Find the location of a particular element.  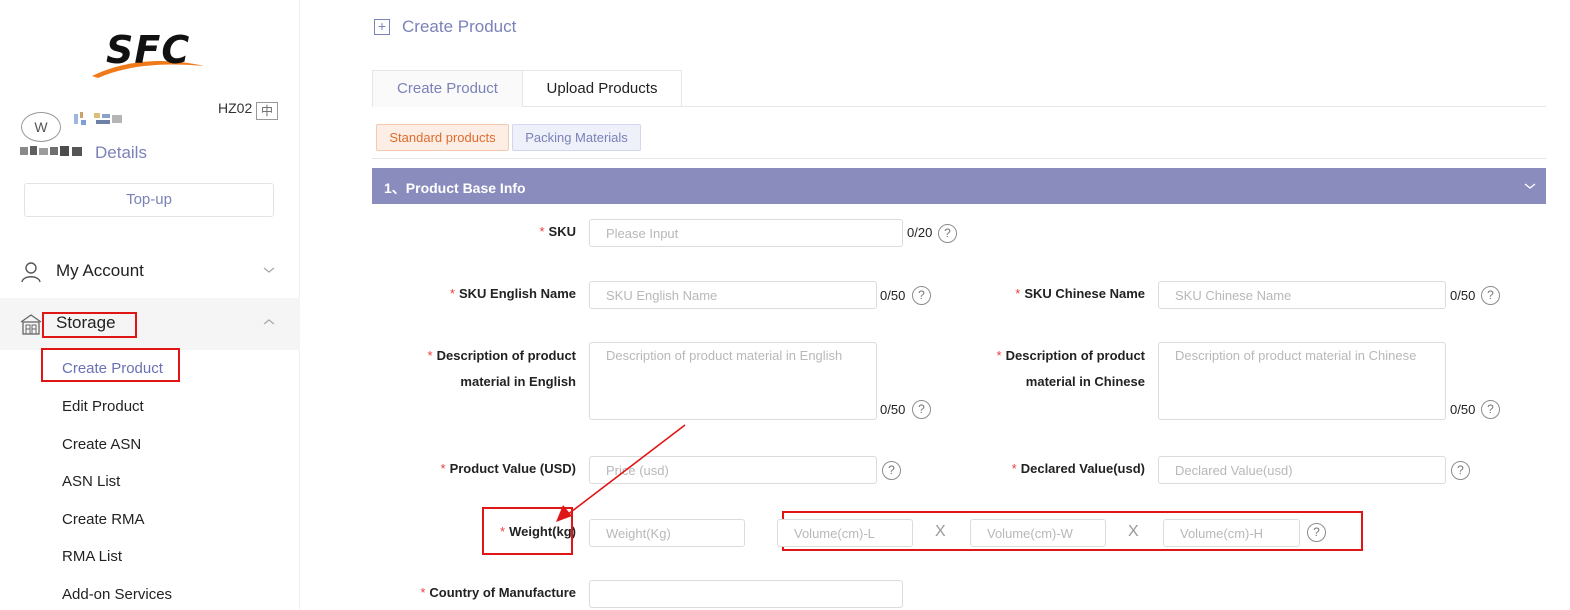

desc-english-label-line2: material in English is located at coordinates (518, 381).